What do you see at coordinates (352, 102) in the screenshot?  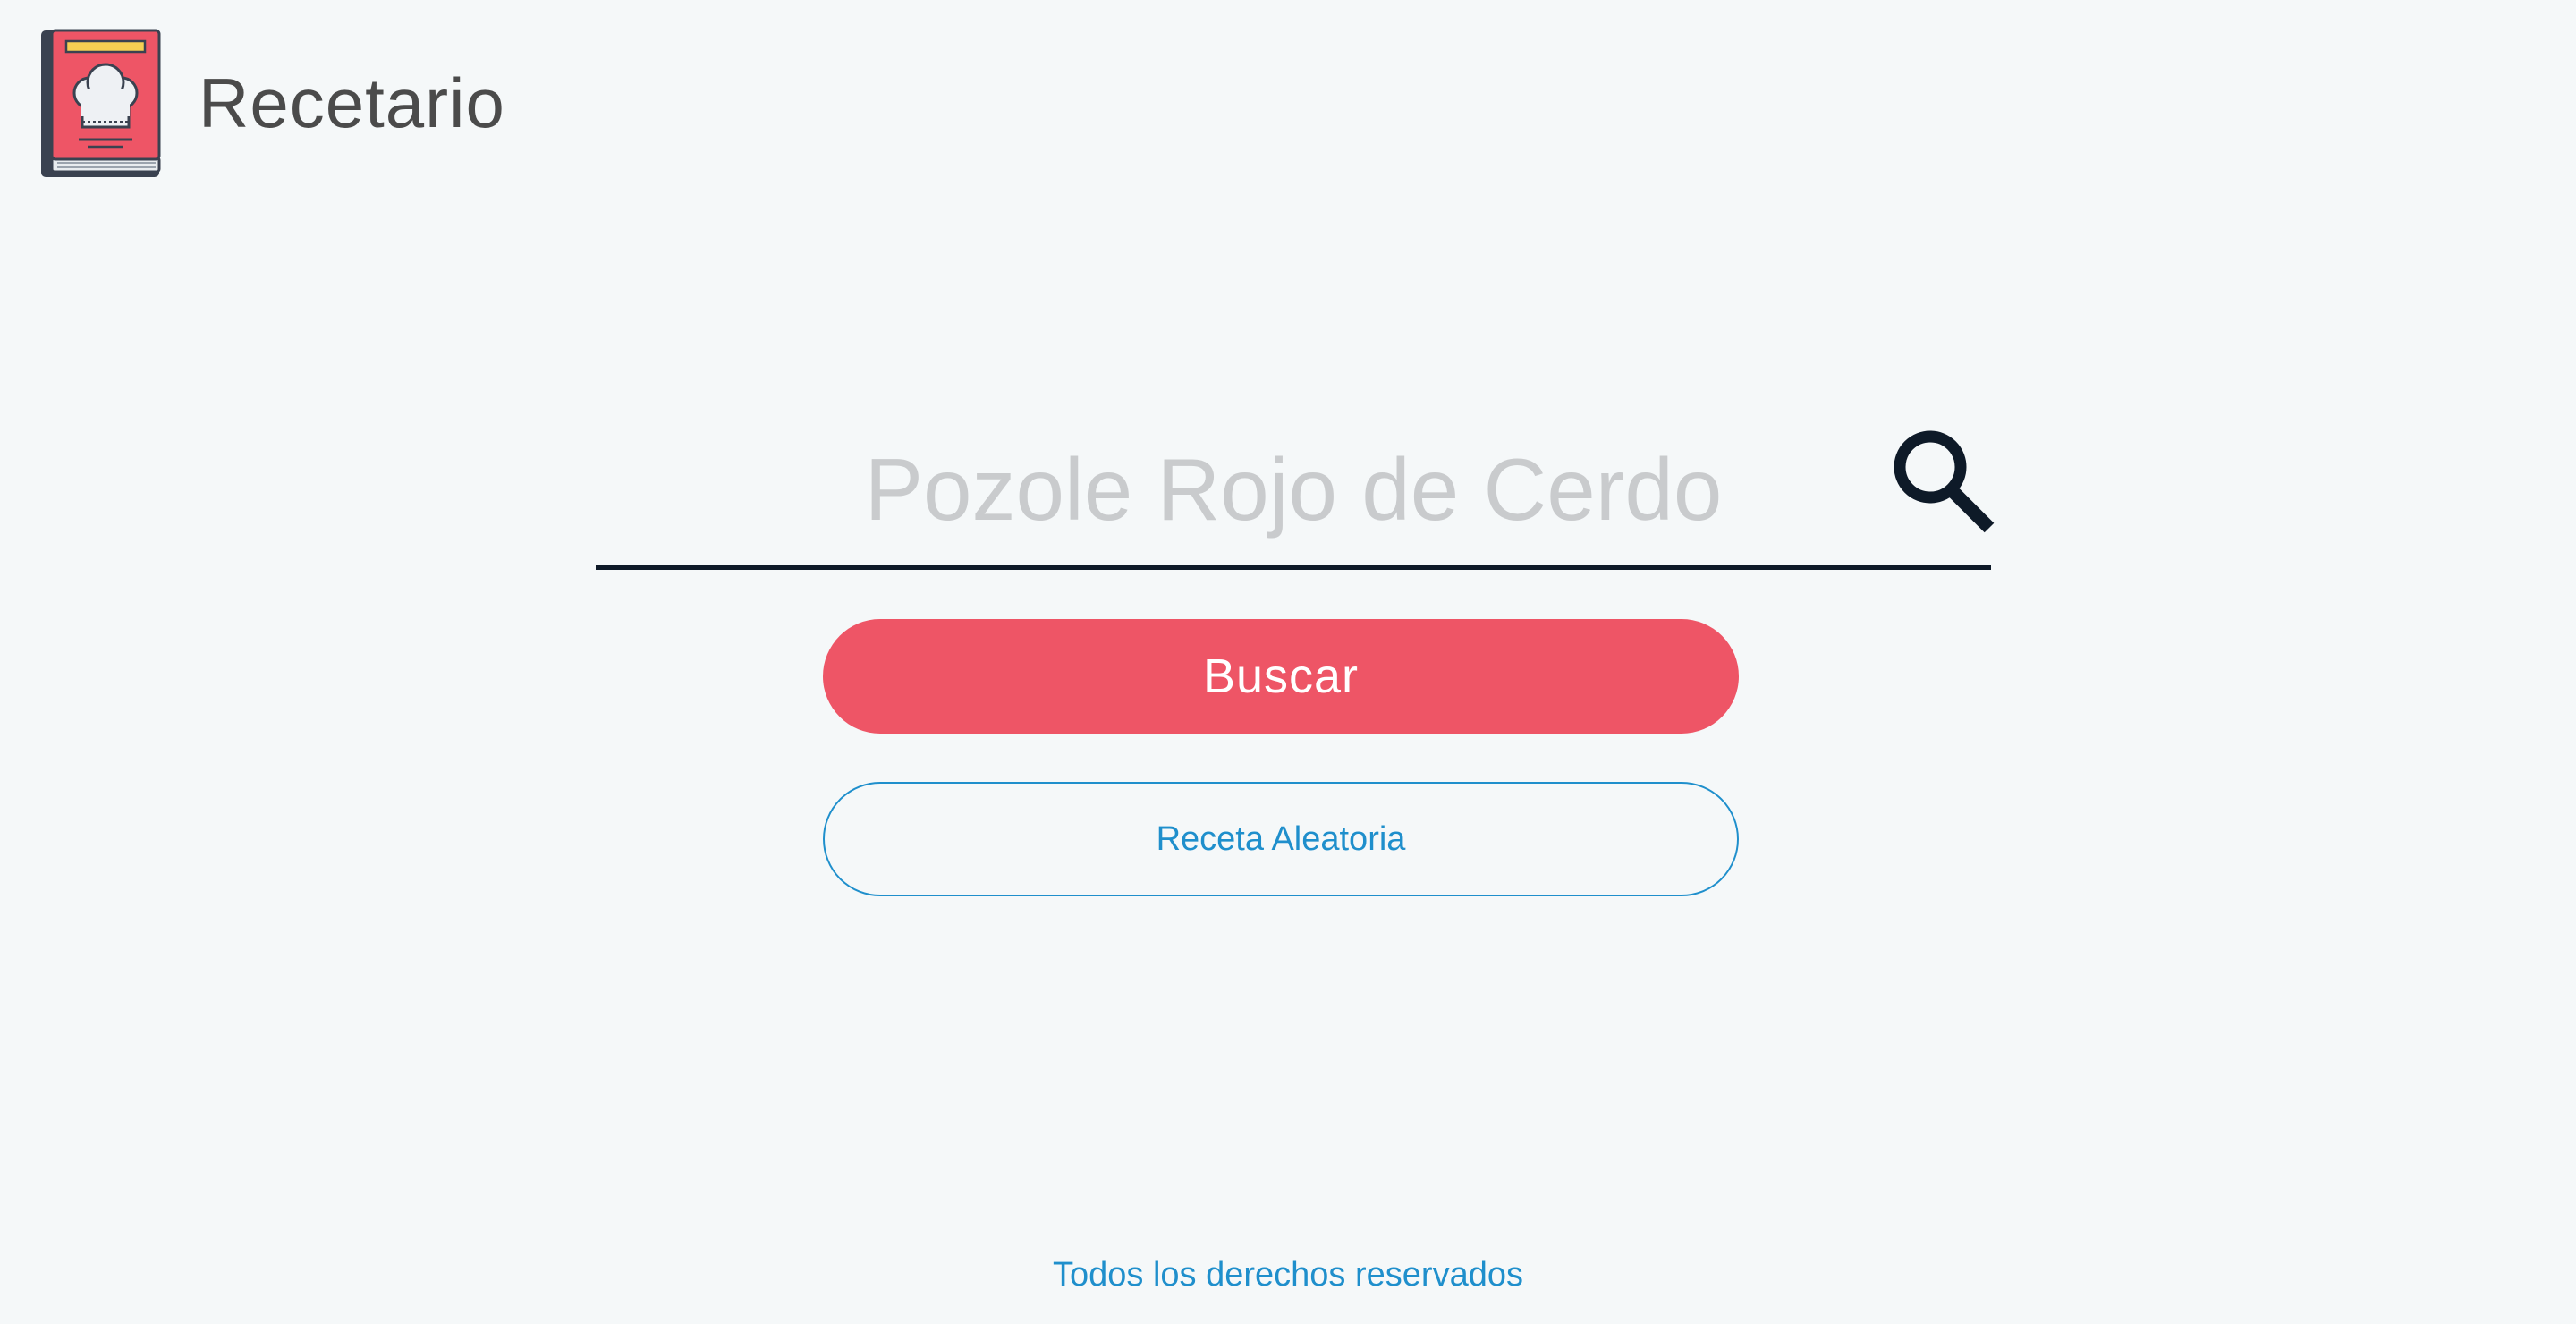 I see `app-title: Recetario` at bounding box center [352, 102].